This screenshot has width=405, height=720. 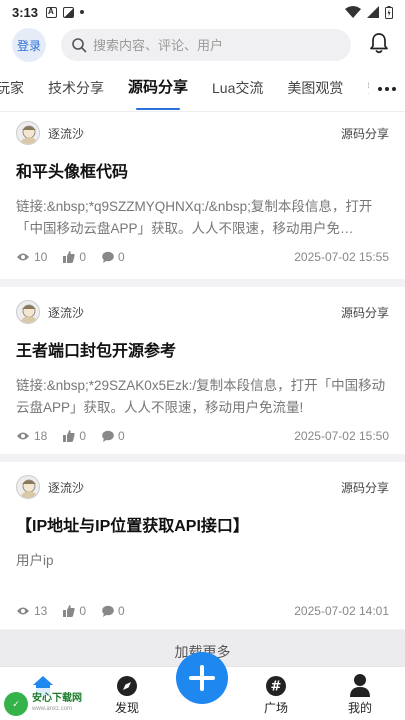 I want to click on top-bar: 登录, so click(x=202, y=45).